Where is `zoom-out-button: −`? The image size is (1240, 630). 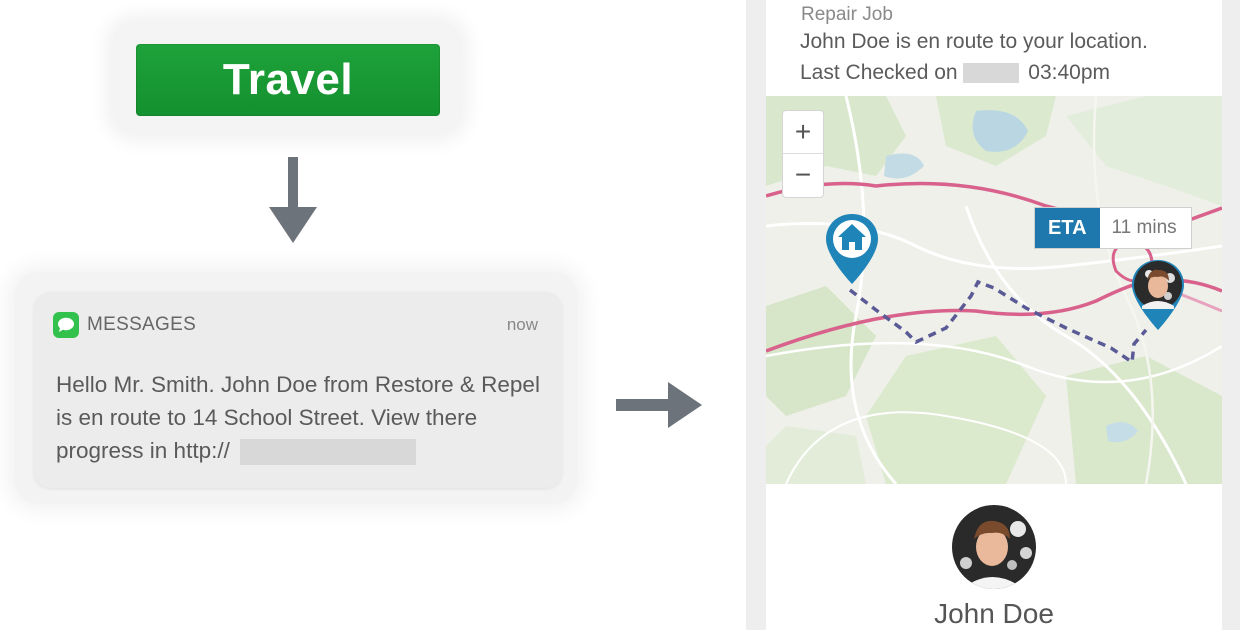 zoom-out-button: − is located at coordinates (803, 174).